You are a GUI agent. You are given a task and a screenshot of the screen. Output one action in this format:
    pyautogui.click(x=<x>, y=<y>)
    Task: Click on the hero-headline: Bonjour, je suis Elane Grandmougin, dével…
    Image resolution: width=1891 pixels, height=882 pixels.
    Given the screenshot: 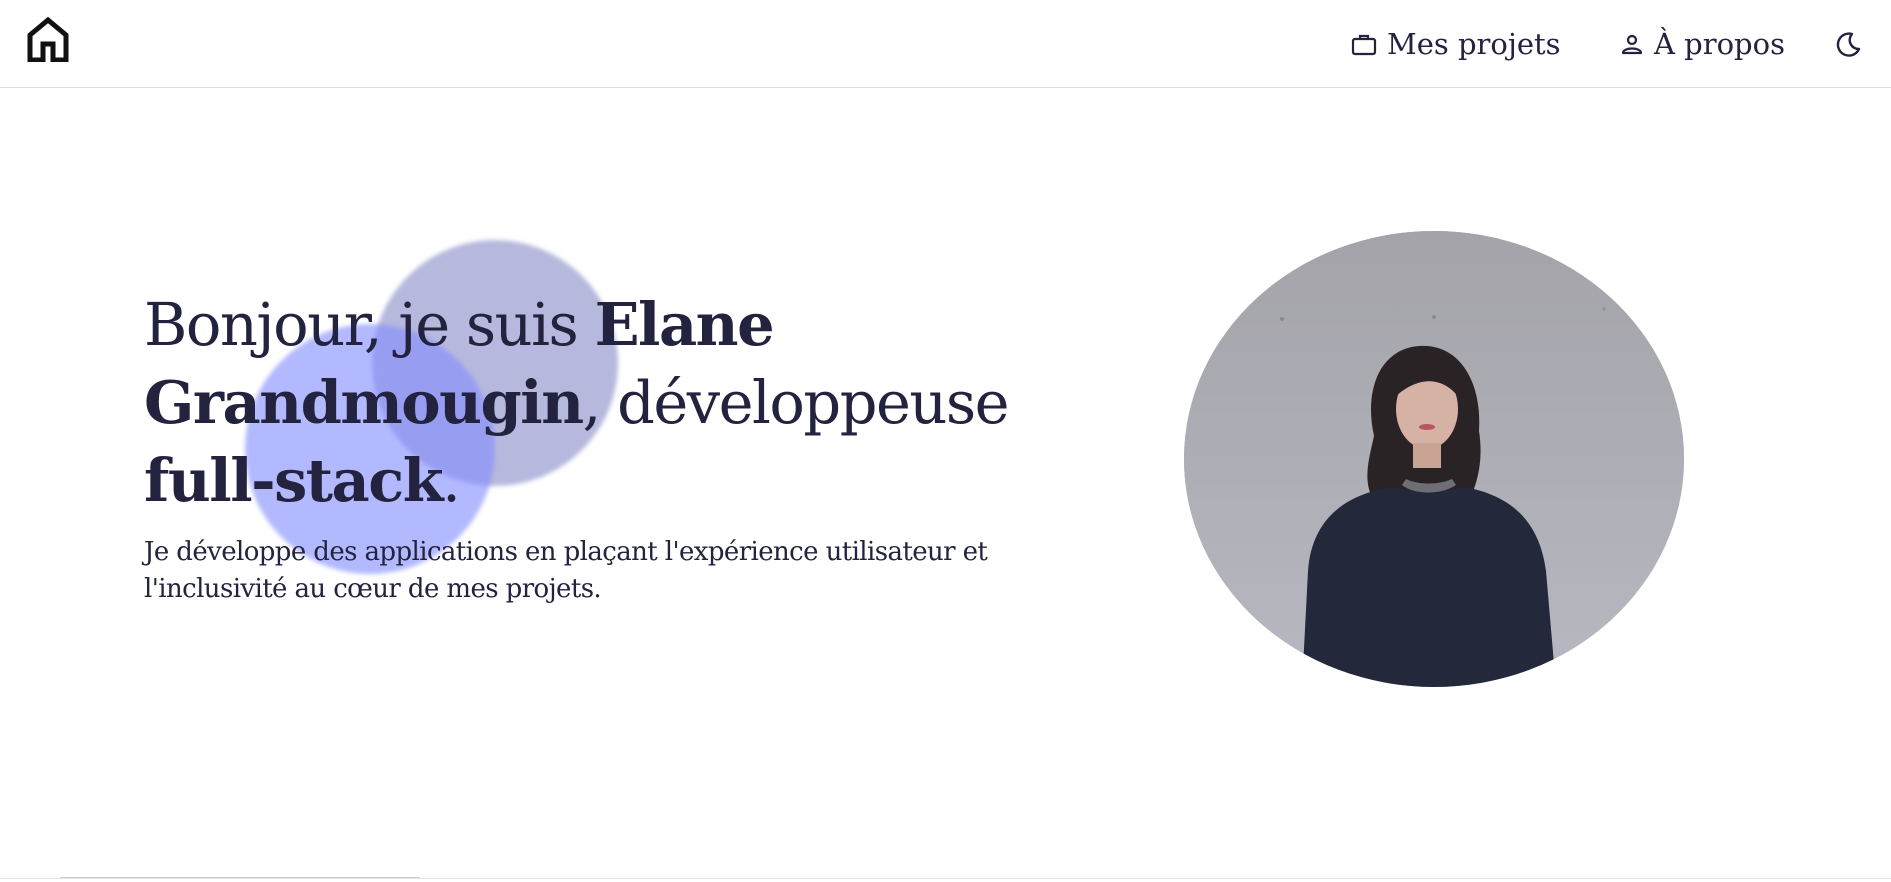 What is the action you would take?
    pyautogui.click(x=584, y=403)
    